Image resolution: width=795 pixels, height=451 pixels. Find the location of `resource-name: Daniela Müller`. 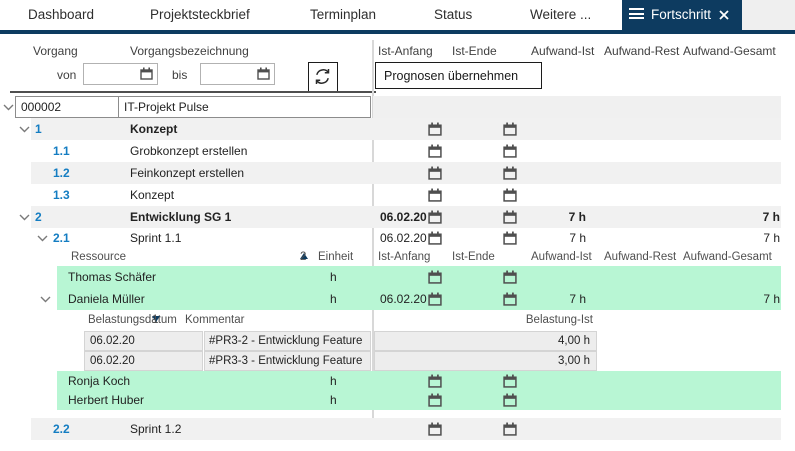

resource-name: Daniela Müller is located at coordinates (106, 299).